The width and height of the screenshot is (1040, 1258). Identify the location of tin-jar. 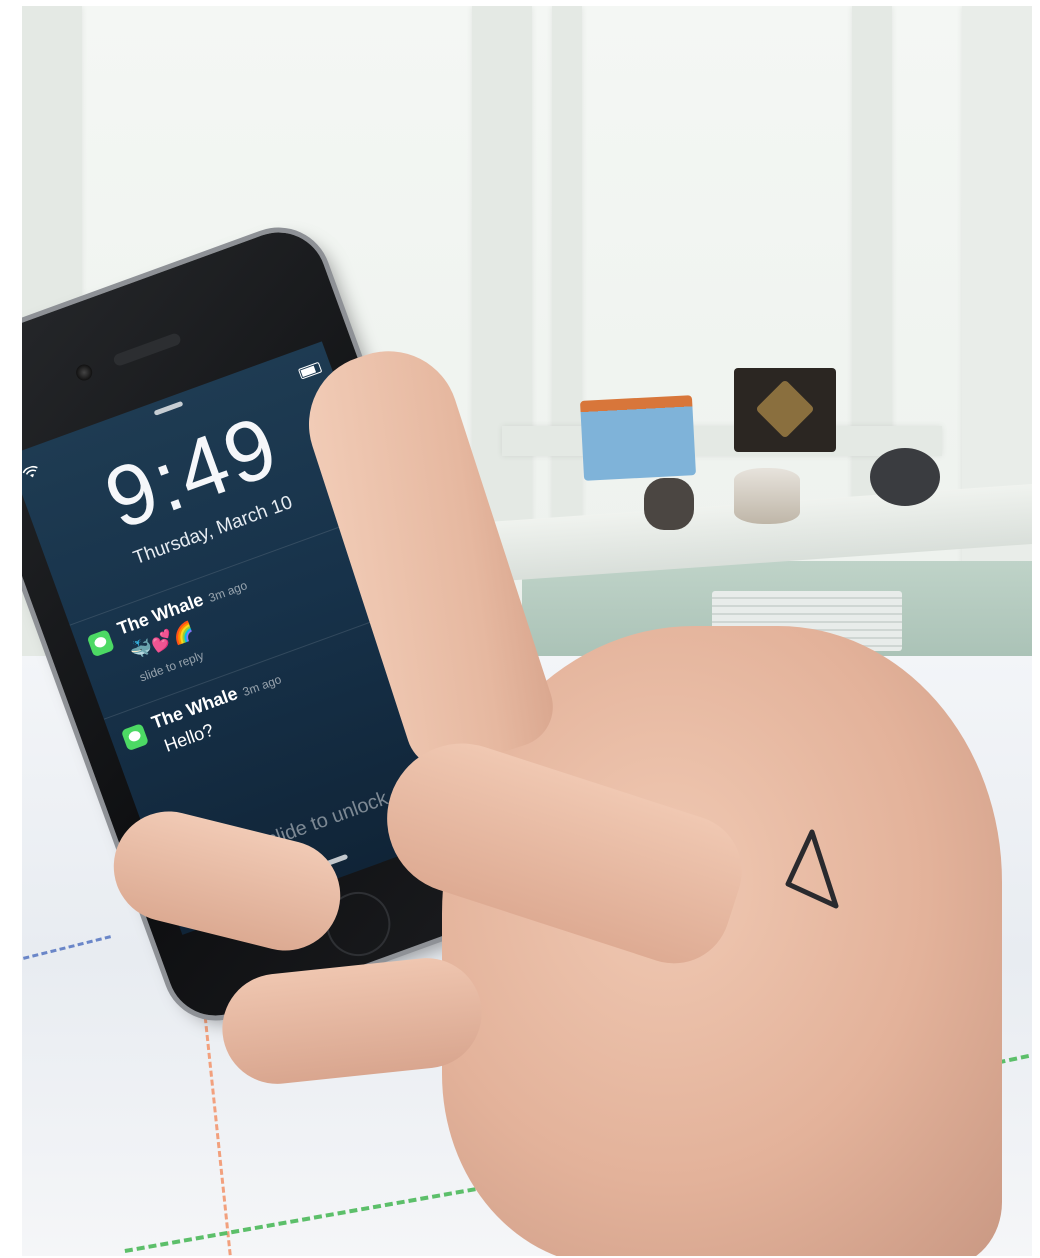
(767, 496).